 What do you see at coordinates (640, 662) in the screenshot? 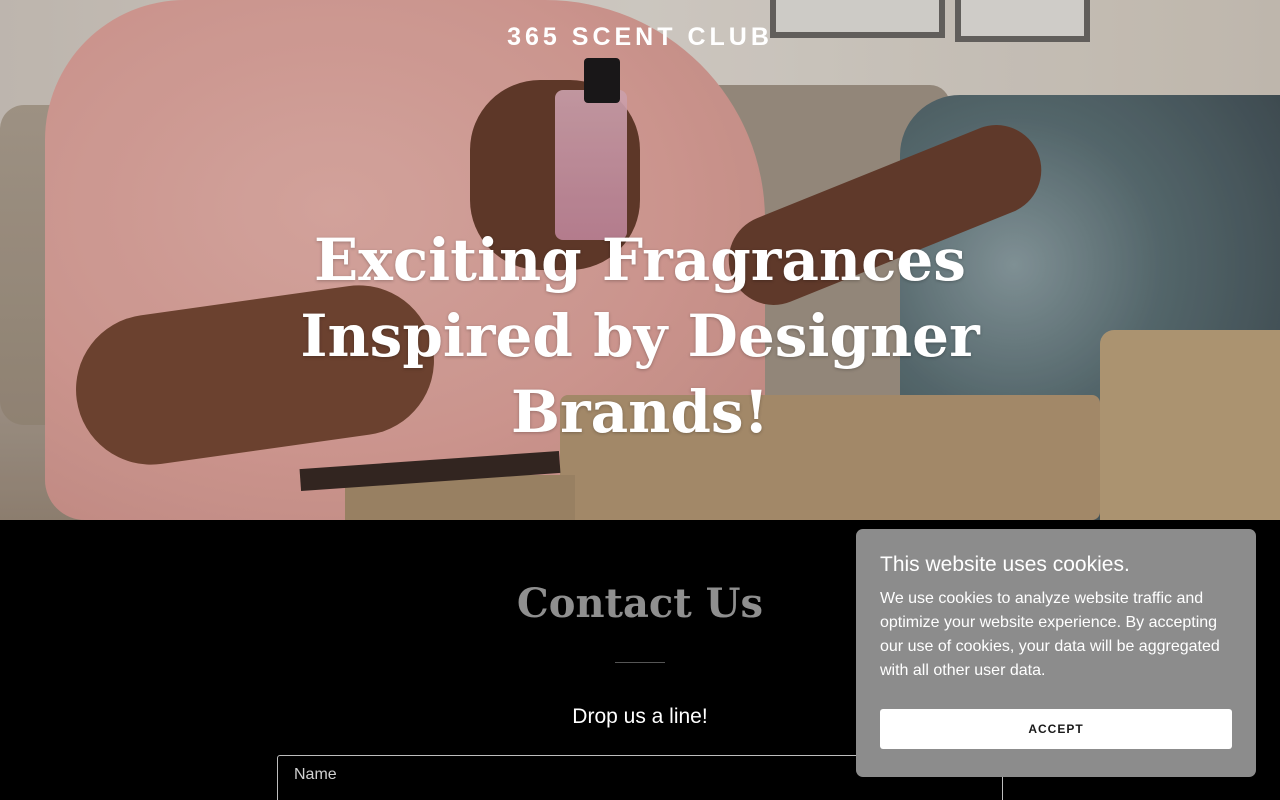
I see `title-divider` at bounding box center [640, 662].